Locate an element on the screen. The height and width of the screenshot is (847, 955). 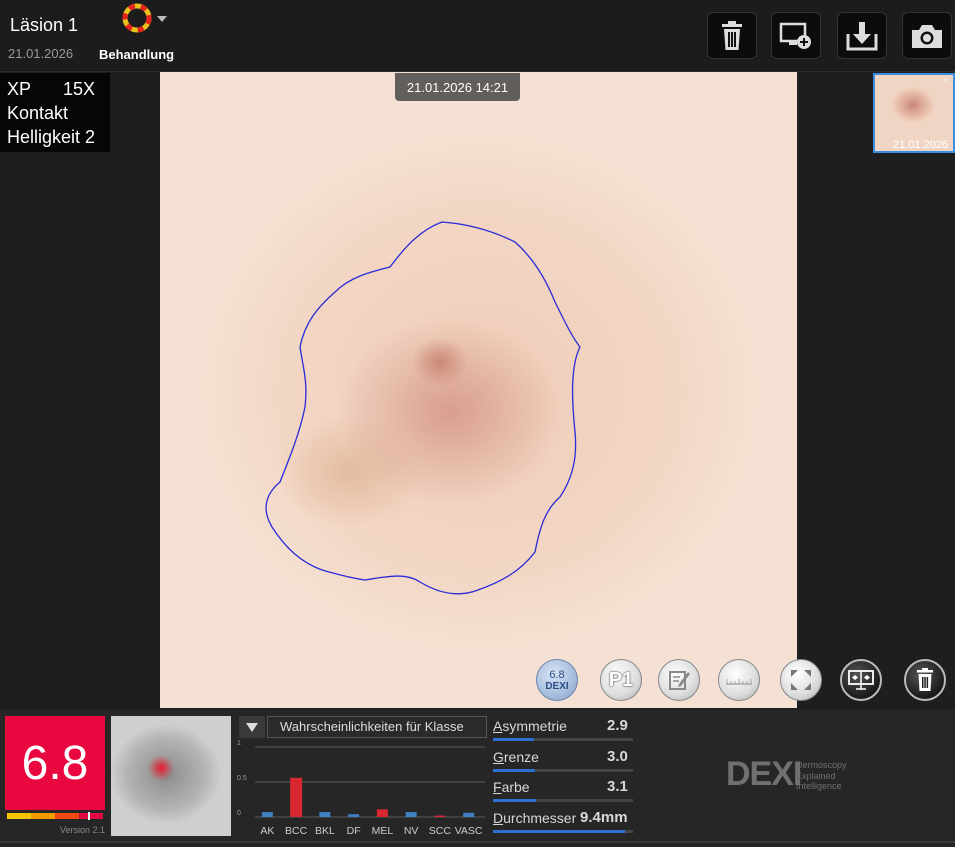
metric-label-rest: arbe is located at coordinates (515, 787).